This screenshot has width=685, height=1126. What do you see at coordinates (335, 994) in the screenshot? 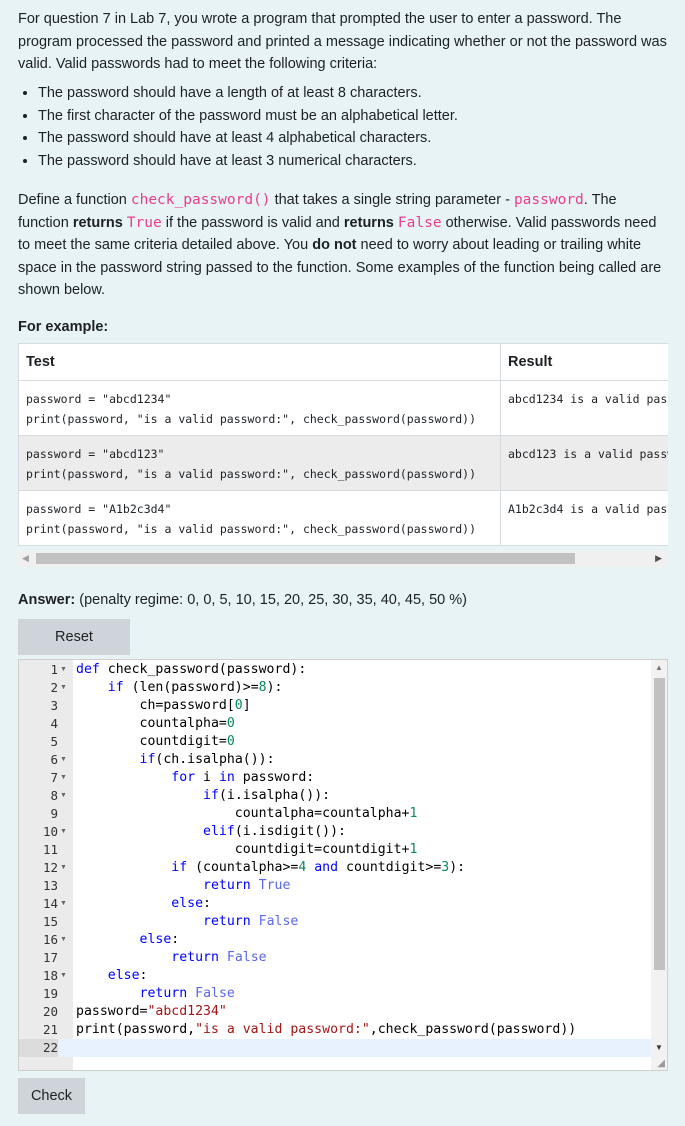
I see `code-line: 19 return False` at bounding box center [335, 994].